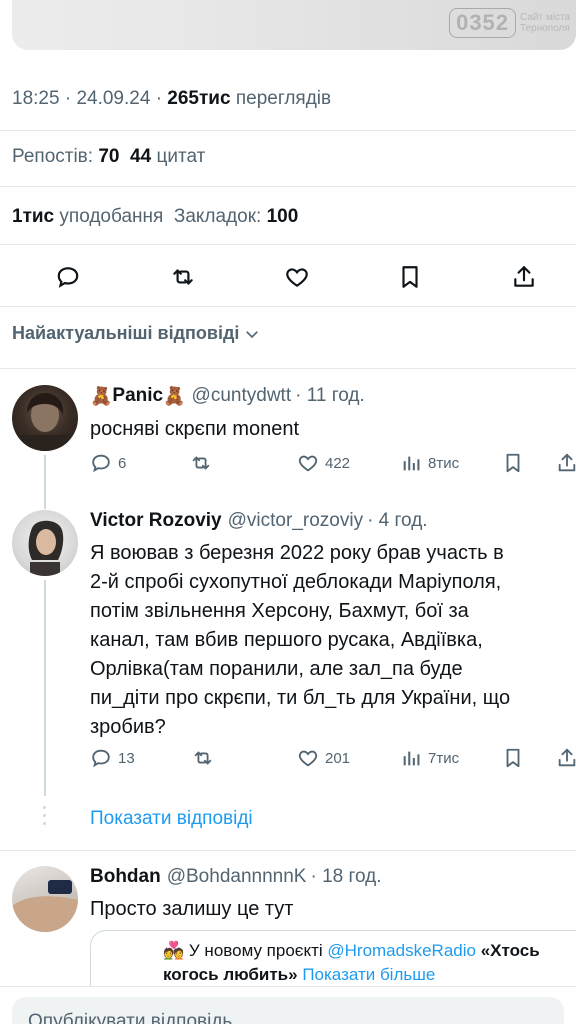 Image resolution: width=576 pixels, height=1024 pixels. I want to click on display-name: Panic, so click(137, 396).